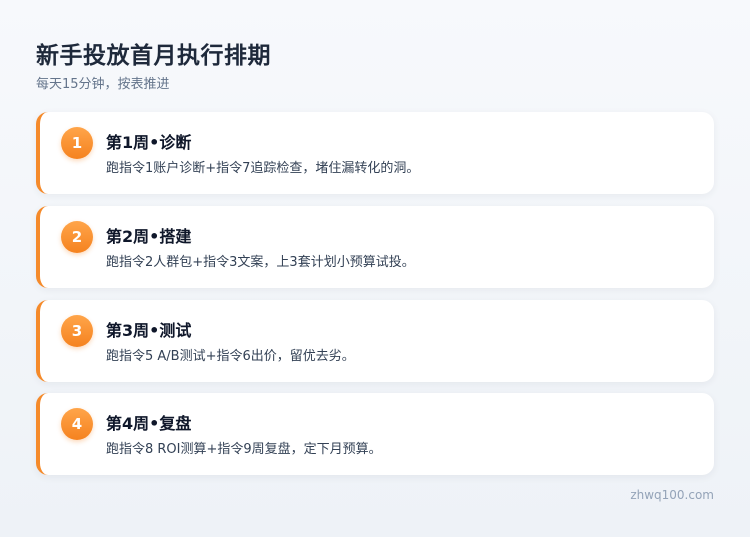  What do you see at coordinates (153, 56) in the screenshot?
I see `page-title: 新手投放首月执行排期` at bounding box center [153, 56].